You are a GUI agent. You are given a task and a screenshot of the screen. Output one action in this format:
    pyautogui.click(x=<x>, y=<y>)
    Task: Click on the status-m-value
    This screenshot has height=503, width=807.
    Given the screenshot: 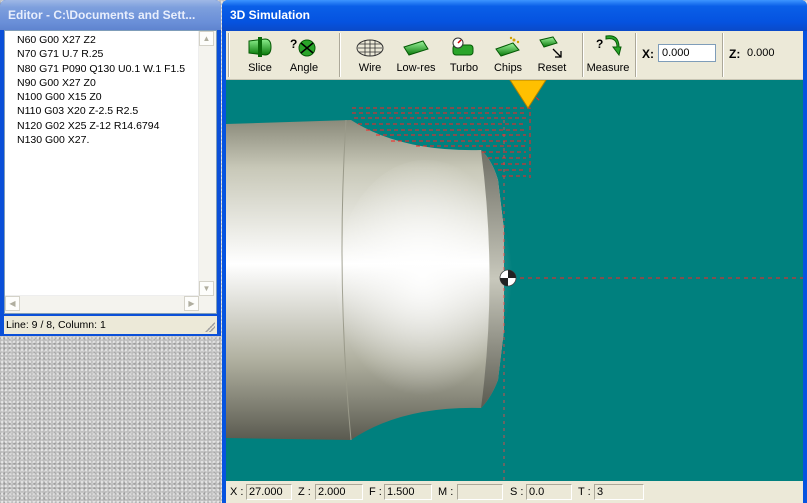 What is the action you would take?
    pyautogui.click(x=480, y=492)
    